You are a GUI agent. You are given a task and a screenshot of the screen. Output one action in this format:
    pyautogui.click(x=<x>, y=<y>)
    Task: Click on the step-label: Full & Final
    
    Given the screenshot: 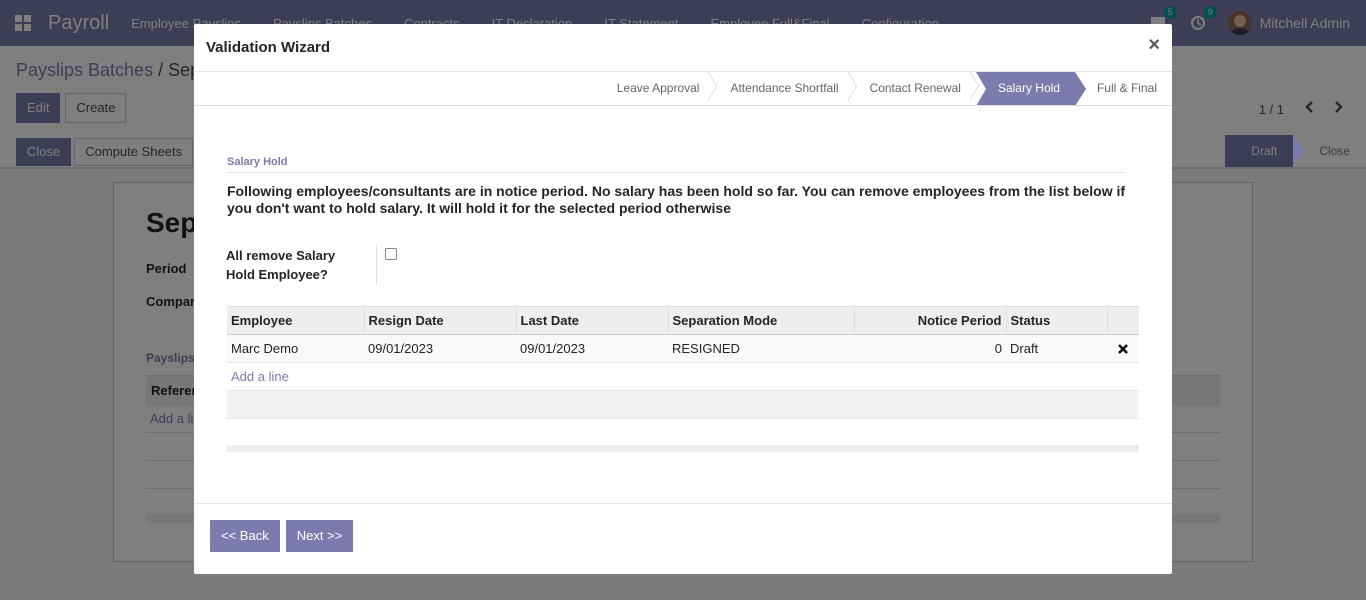 What is the action you would take?
    pyautogui.click(x=1126, y=88)
    